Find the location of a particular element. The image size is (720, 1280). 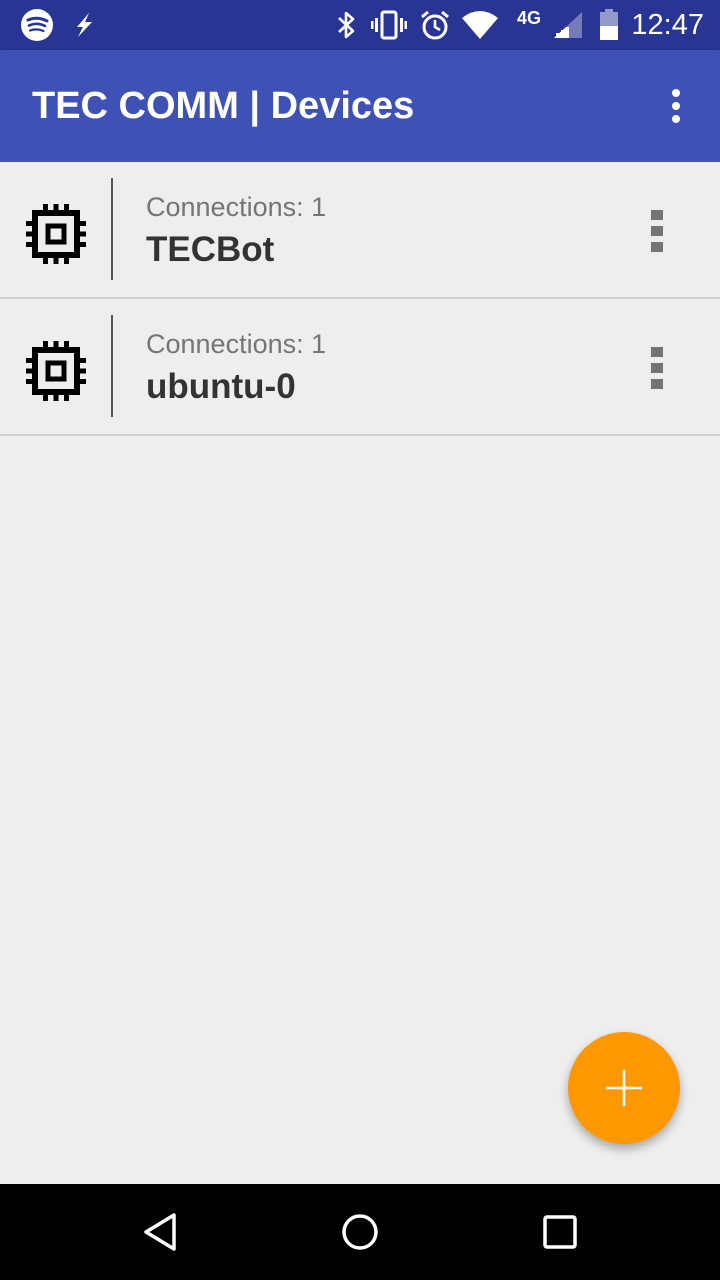

bluetooth-icon is located at coordinates (347, 25).